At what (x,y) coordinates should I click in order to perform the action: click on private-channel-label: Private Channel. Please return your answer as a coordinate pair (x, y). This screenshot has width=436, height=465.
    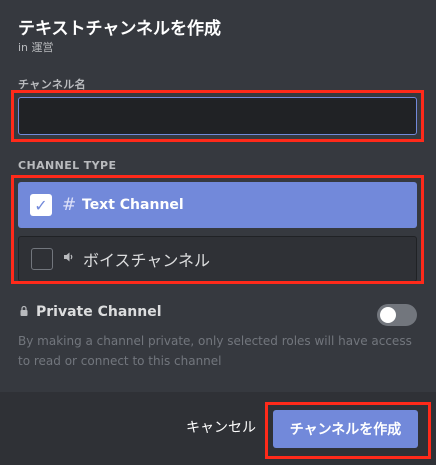
    Looking at the image, I should click on (99, 312).